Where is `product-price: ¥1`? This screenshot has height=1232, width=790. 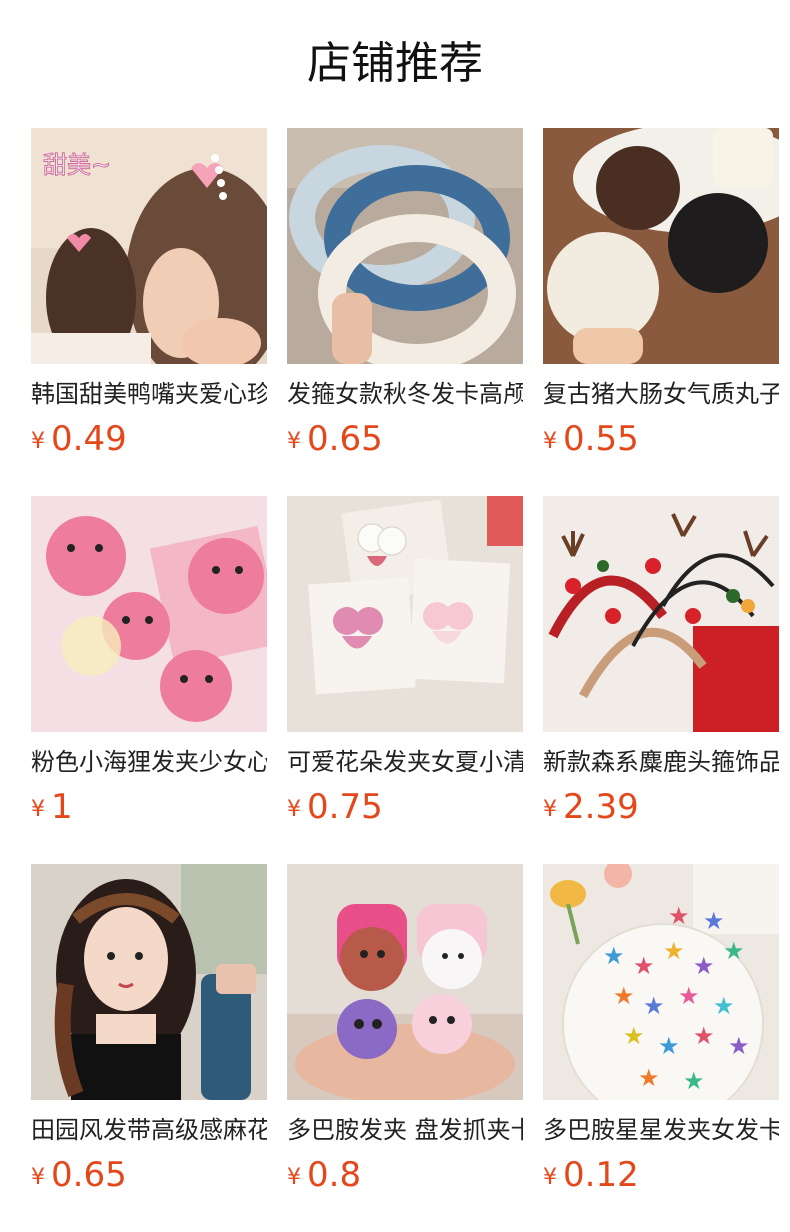 product-price: ¥1 is located at coordinates (149, 810).